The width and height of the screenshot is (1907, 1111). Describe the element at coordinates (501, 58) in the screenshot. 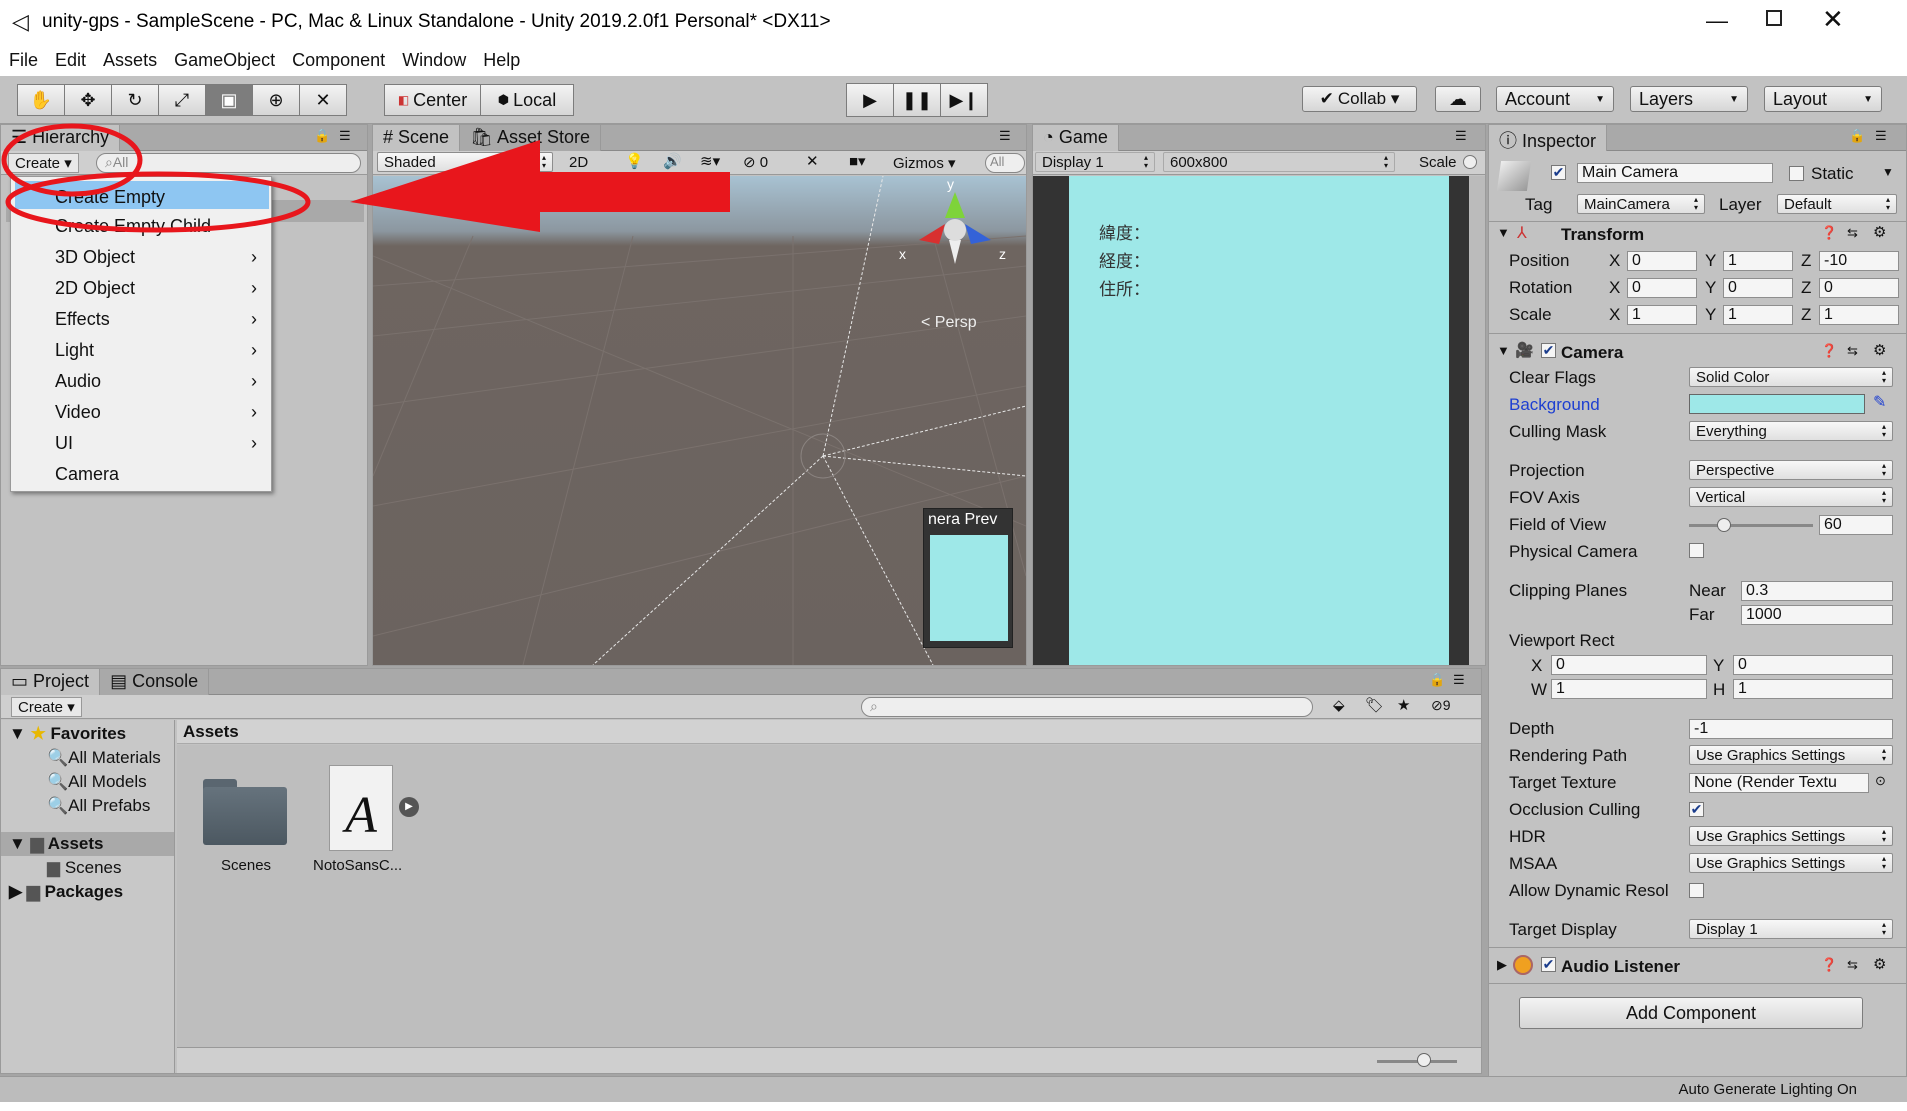

I see `menu-help: Help` at that location.